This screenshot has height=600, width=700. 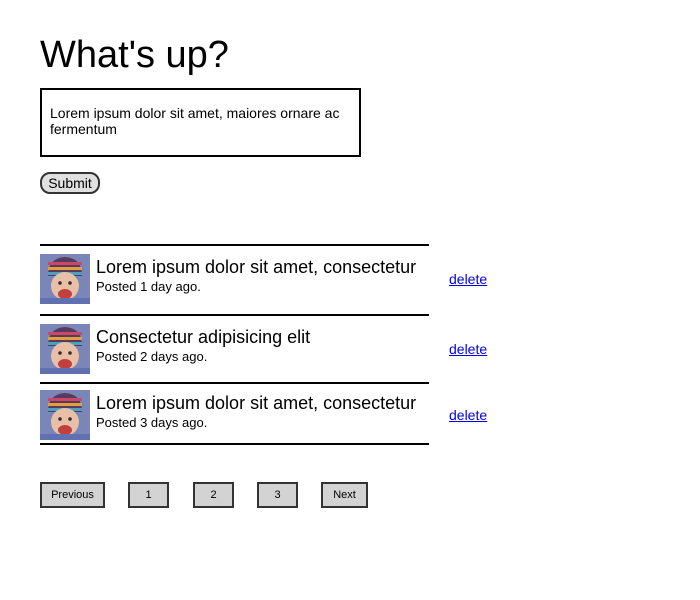 I want to click on previous-page-button: Previous, so click(x=72, y=495).